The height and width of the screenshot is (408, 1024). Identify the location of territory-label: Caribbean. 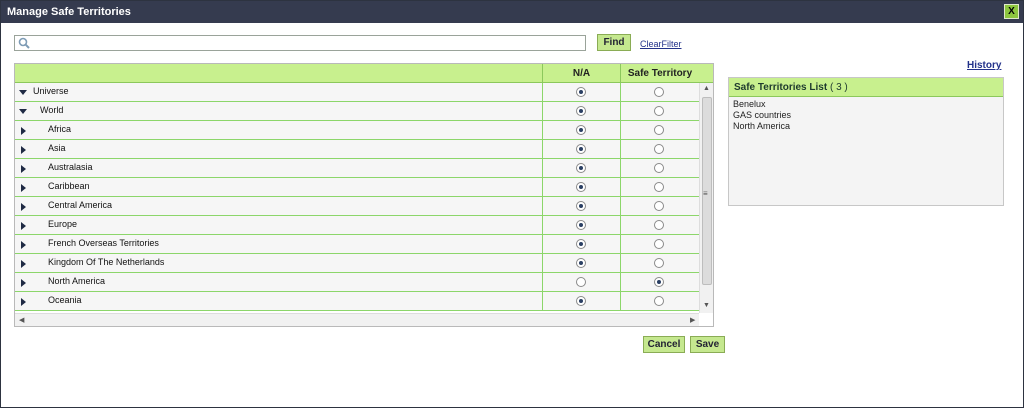
(69, 186).